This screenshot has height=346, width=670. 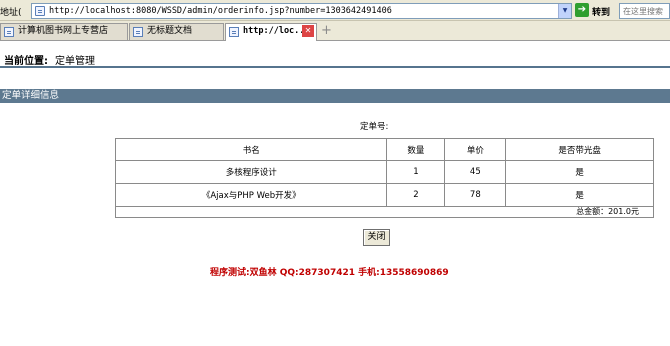 I want to click on close-button: 关闭, so click(x=376, y=237).